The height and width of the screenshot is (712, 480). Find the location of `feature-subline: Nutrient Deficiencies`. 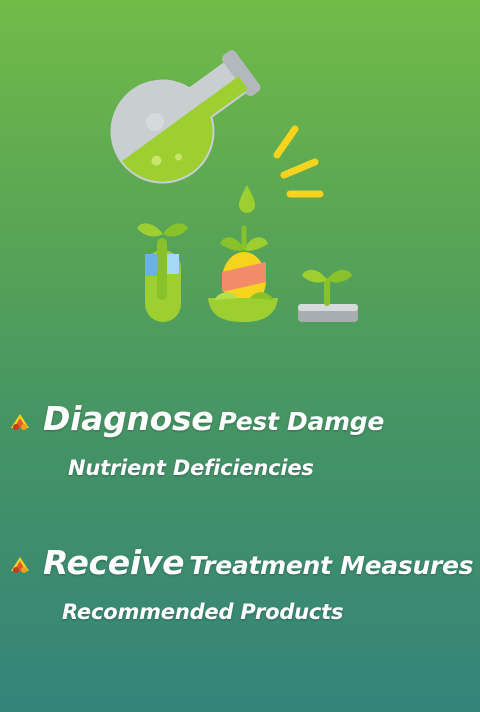

feature-subline: Nutrient Deficiencies is located at coordinates (191, 468).